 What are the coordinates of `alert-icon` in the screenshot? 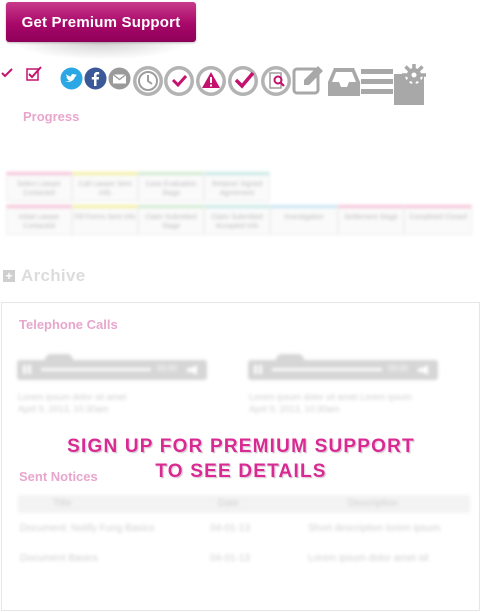 It's located at (211, 81).